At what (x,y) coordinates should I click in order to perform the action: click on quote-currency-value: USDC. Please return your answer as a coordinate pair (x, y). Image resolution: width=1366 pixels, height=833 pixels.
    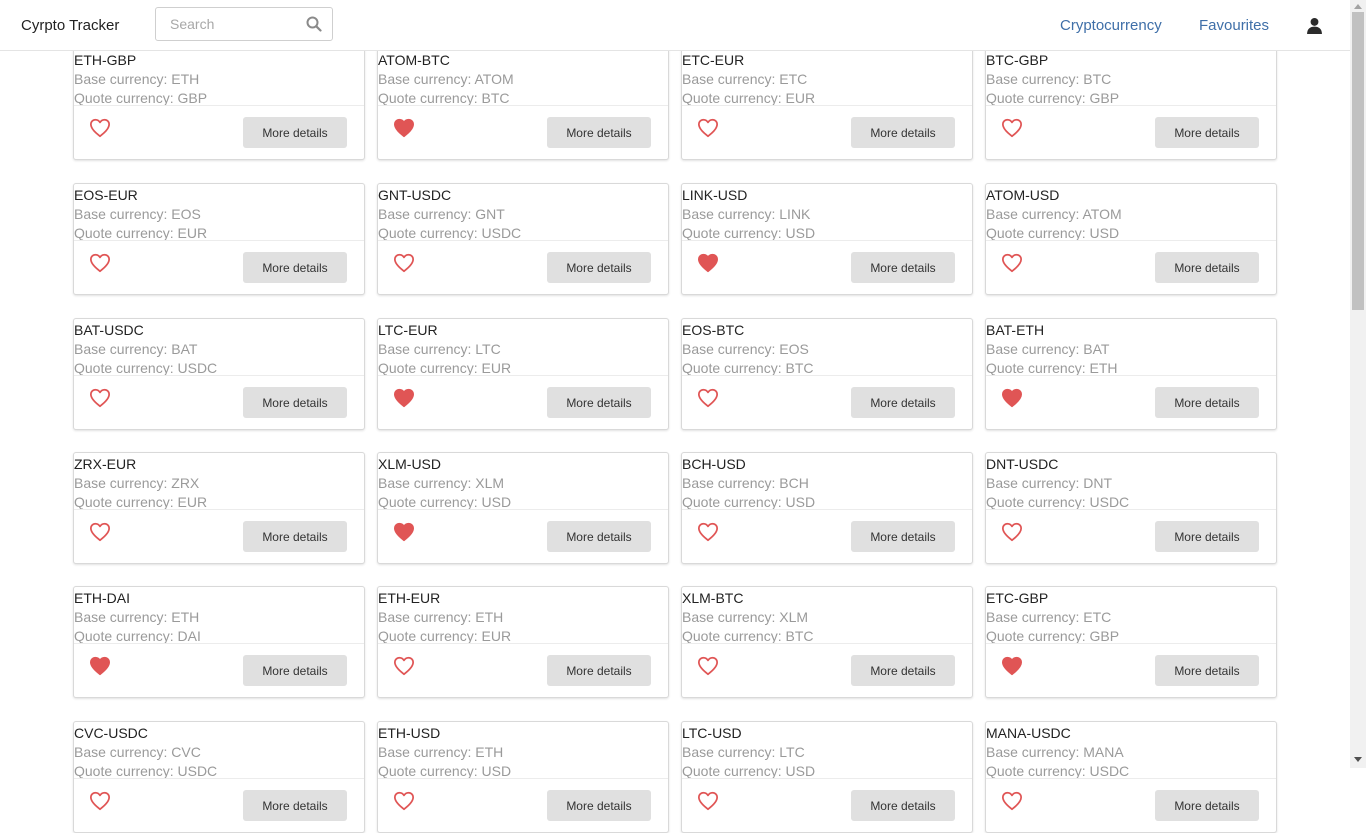
    Looking at the image, I should click on (1109, 502).